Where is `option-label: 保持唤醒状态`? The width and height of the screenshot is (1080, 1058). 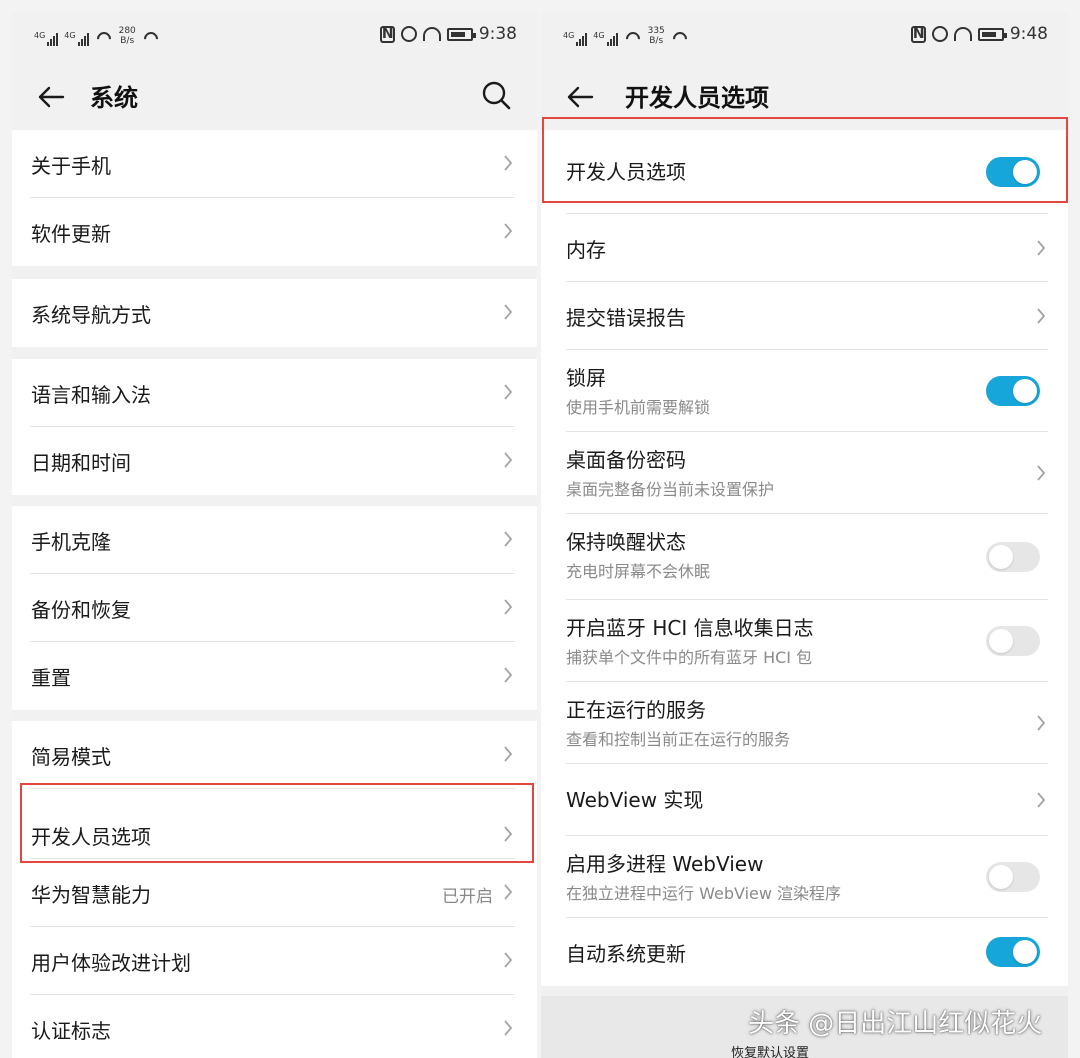 option-label: 保持唤醒状态 is located at coordinates (626, 542).